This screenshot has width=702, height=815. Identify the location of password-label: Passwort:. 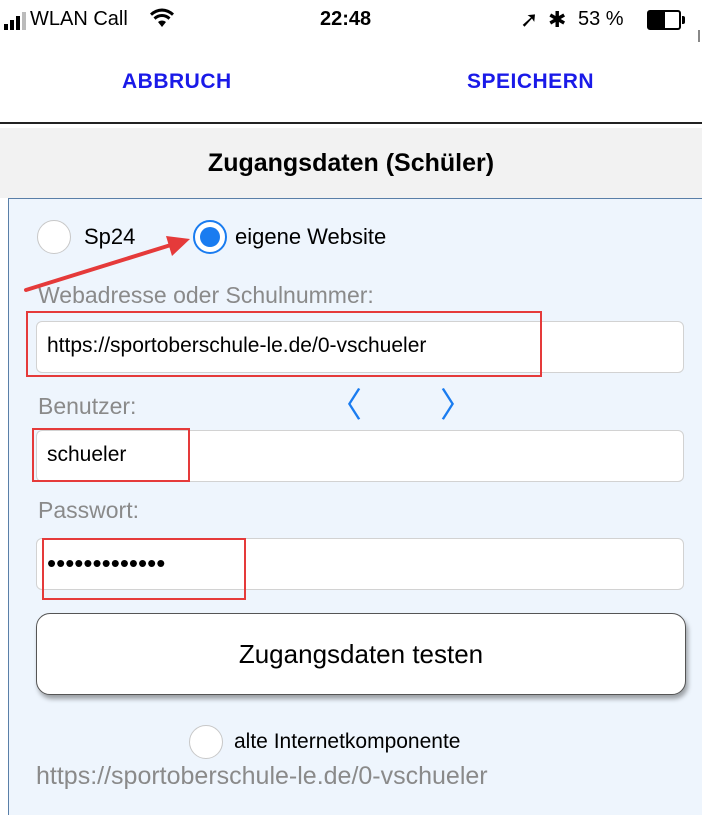
(88, 510).